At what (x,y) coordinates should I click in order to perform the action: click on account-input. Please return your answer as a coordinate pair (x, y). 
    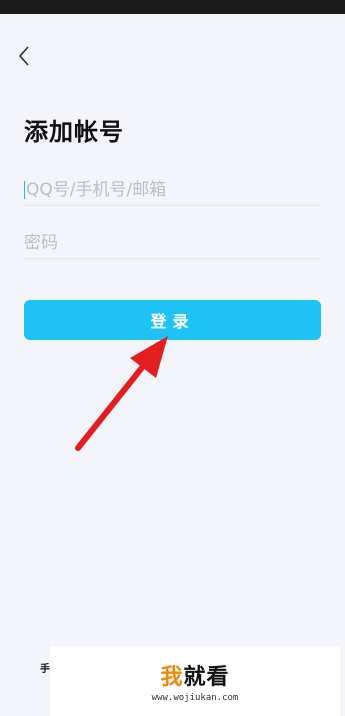
    Looking at the image, I should click on (173, 190).